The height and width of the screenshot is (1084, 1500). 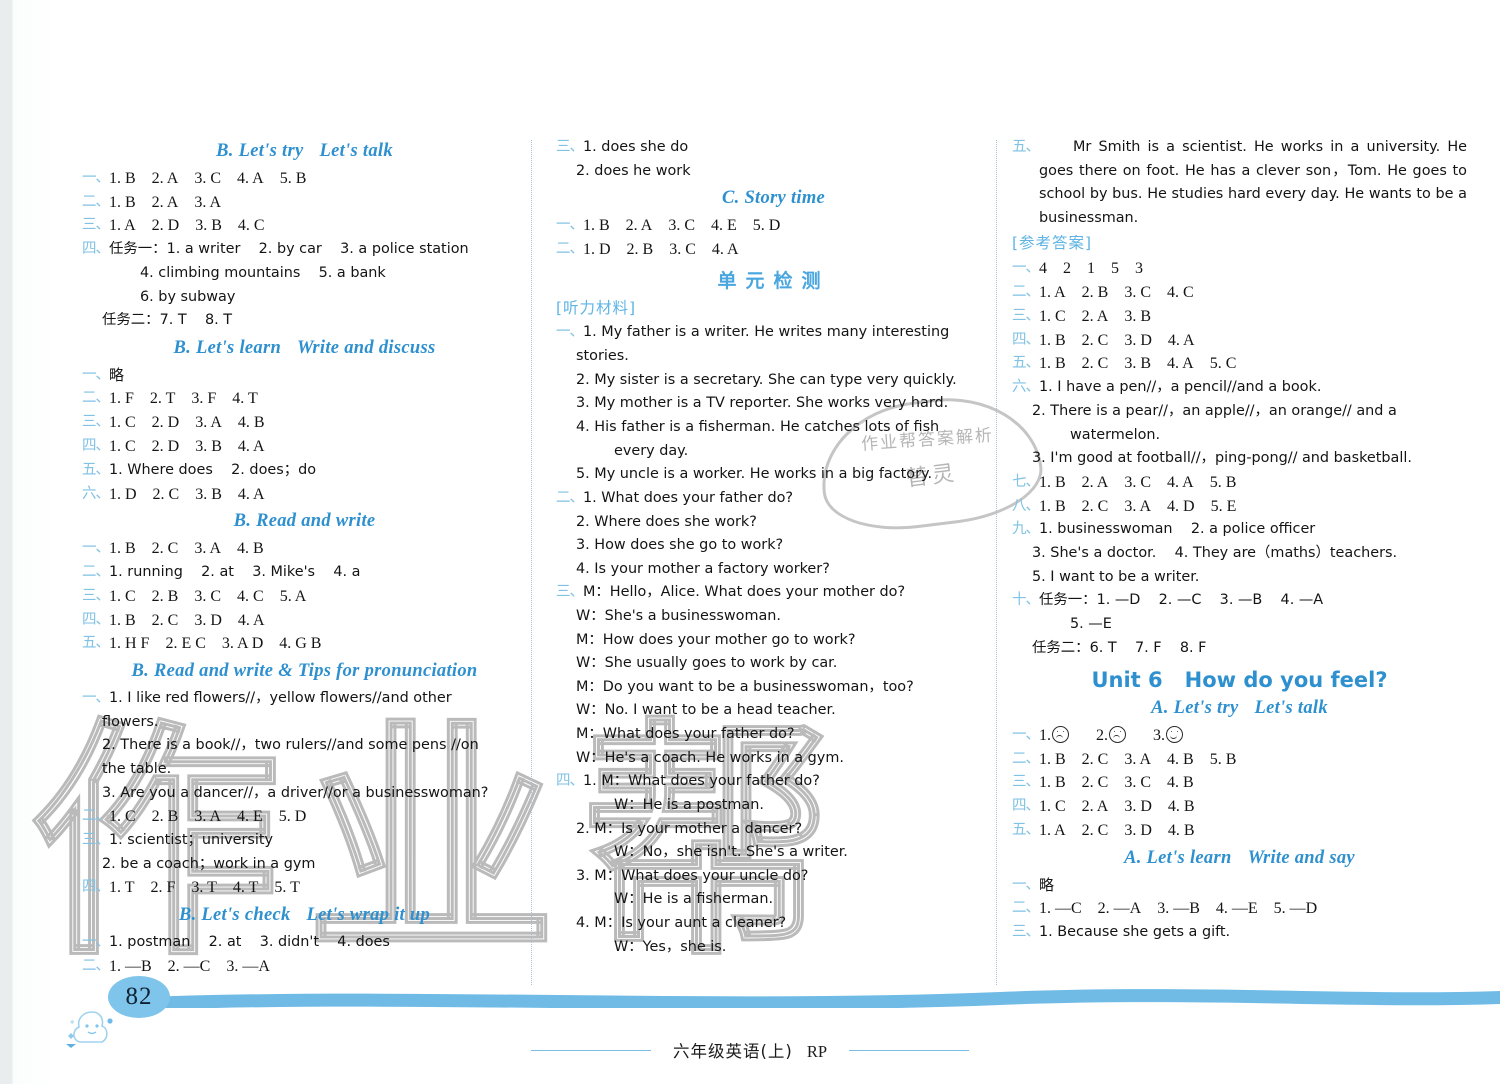 I want to click on answer-text: 1. What does your father do?, so click(x=688, y=497).